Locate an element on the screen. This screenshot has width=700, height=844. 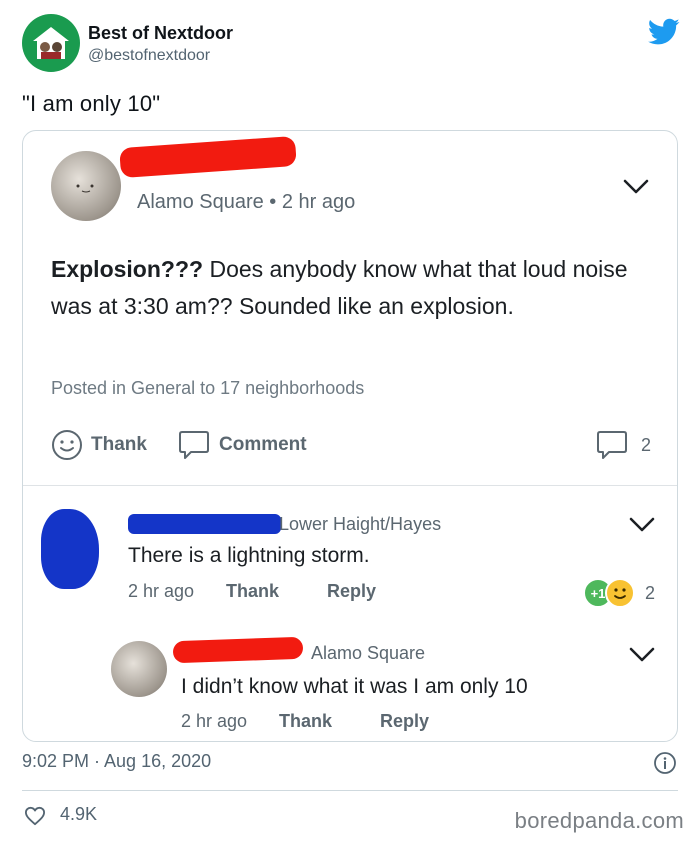
comment-options-chevron-down-icon is located at coordinates (642, 525).